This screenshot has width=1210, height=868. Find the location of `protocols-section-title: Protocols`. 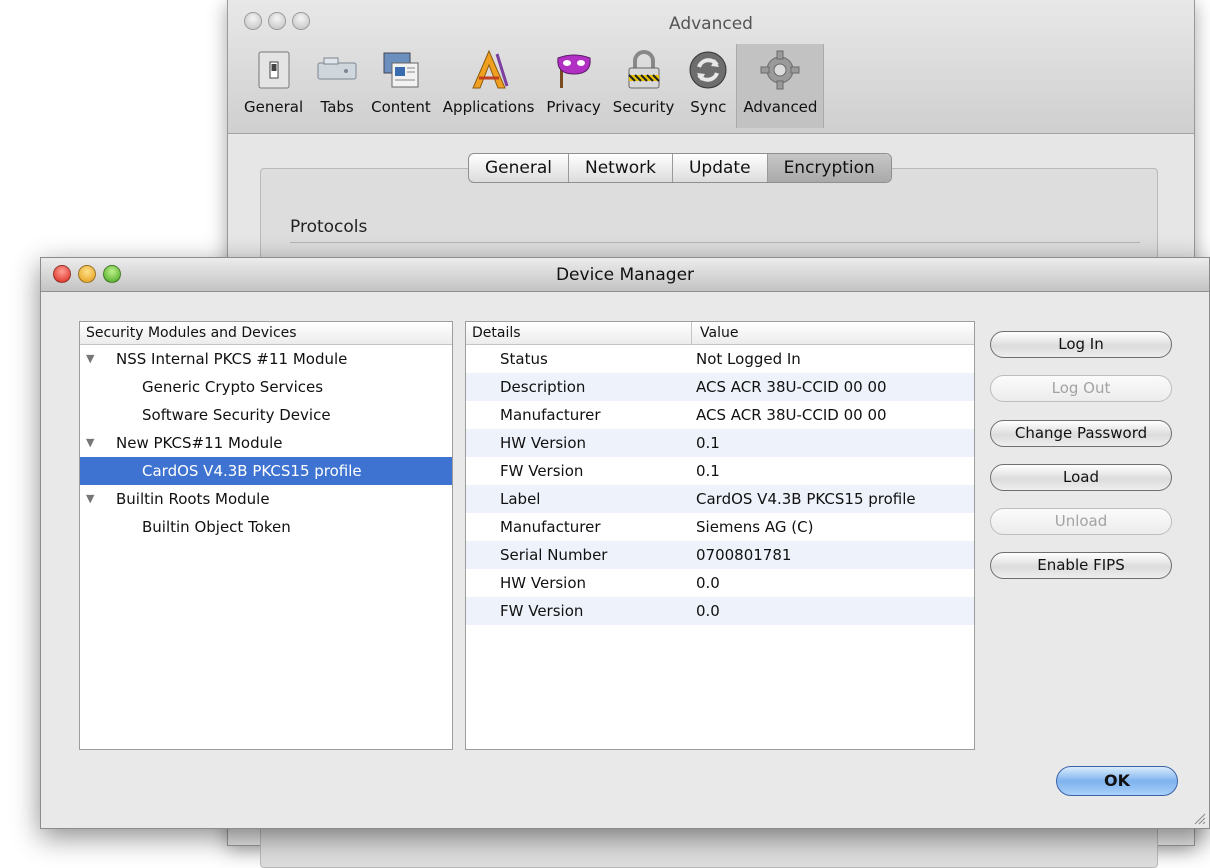

protocols-section-title: Protocols is located at coordinates (329, 227).